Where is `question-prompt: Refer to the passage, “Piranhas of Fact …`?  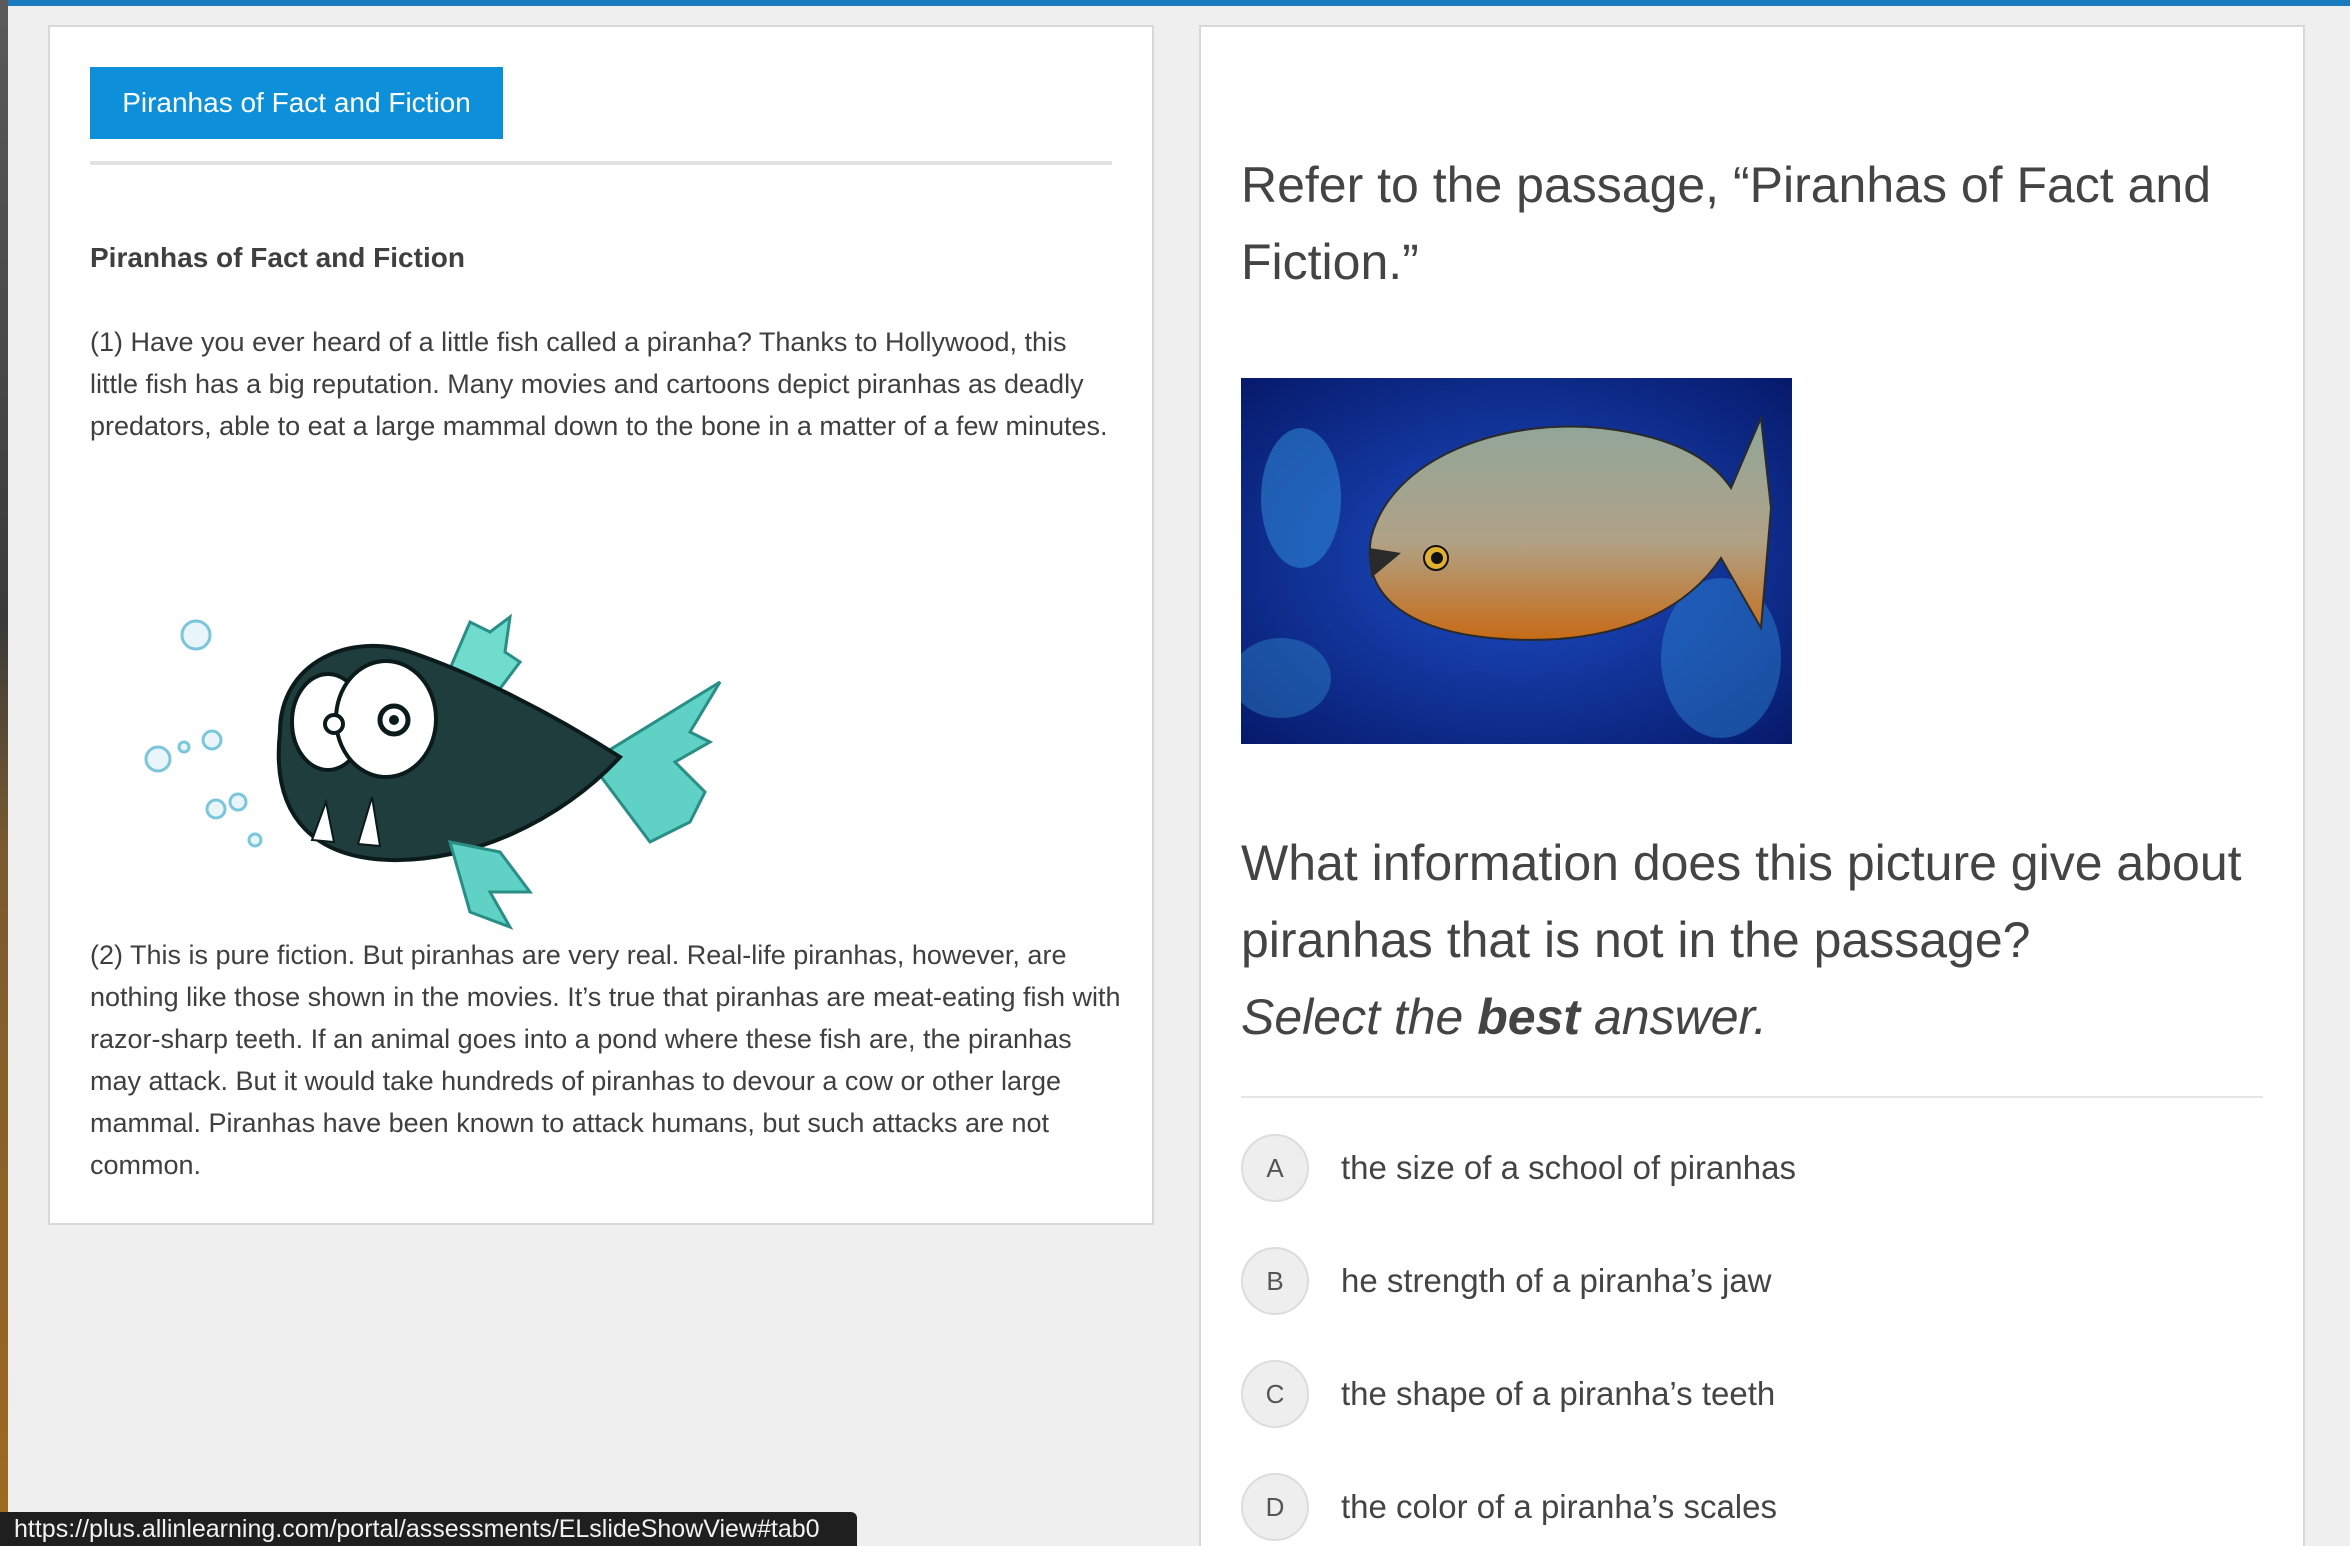
question-prompt: Refer to the passage, “Piranhas of Fact … is located at coordinates (1726, 223).